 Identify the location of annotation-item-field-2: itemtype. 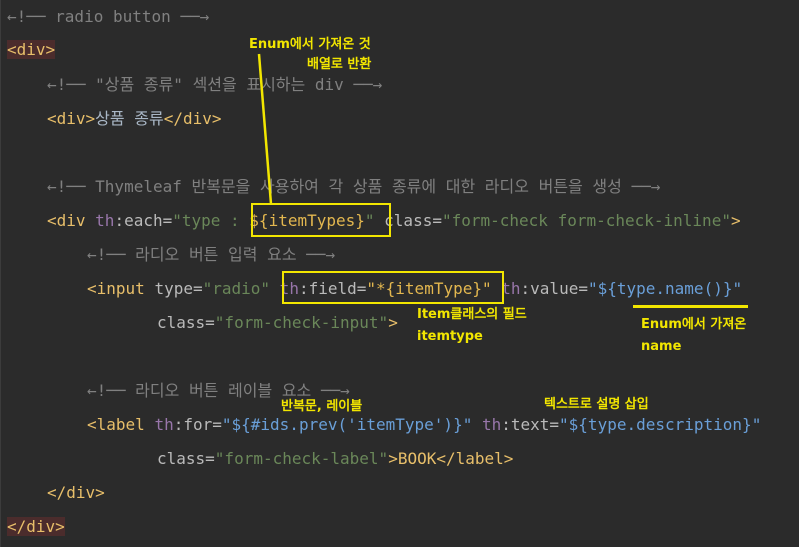
(450, 336).